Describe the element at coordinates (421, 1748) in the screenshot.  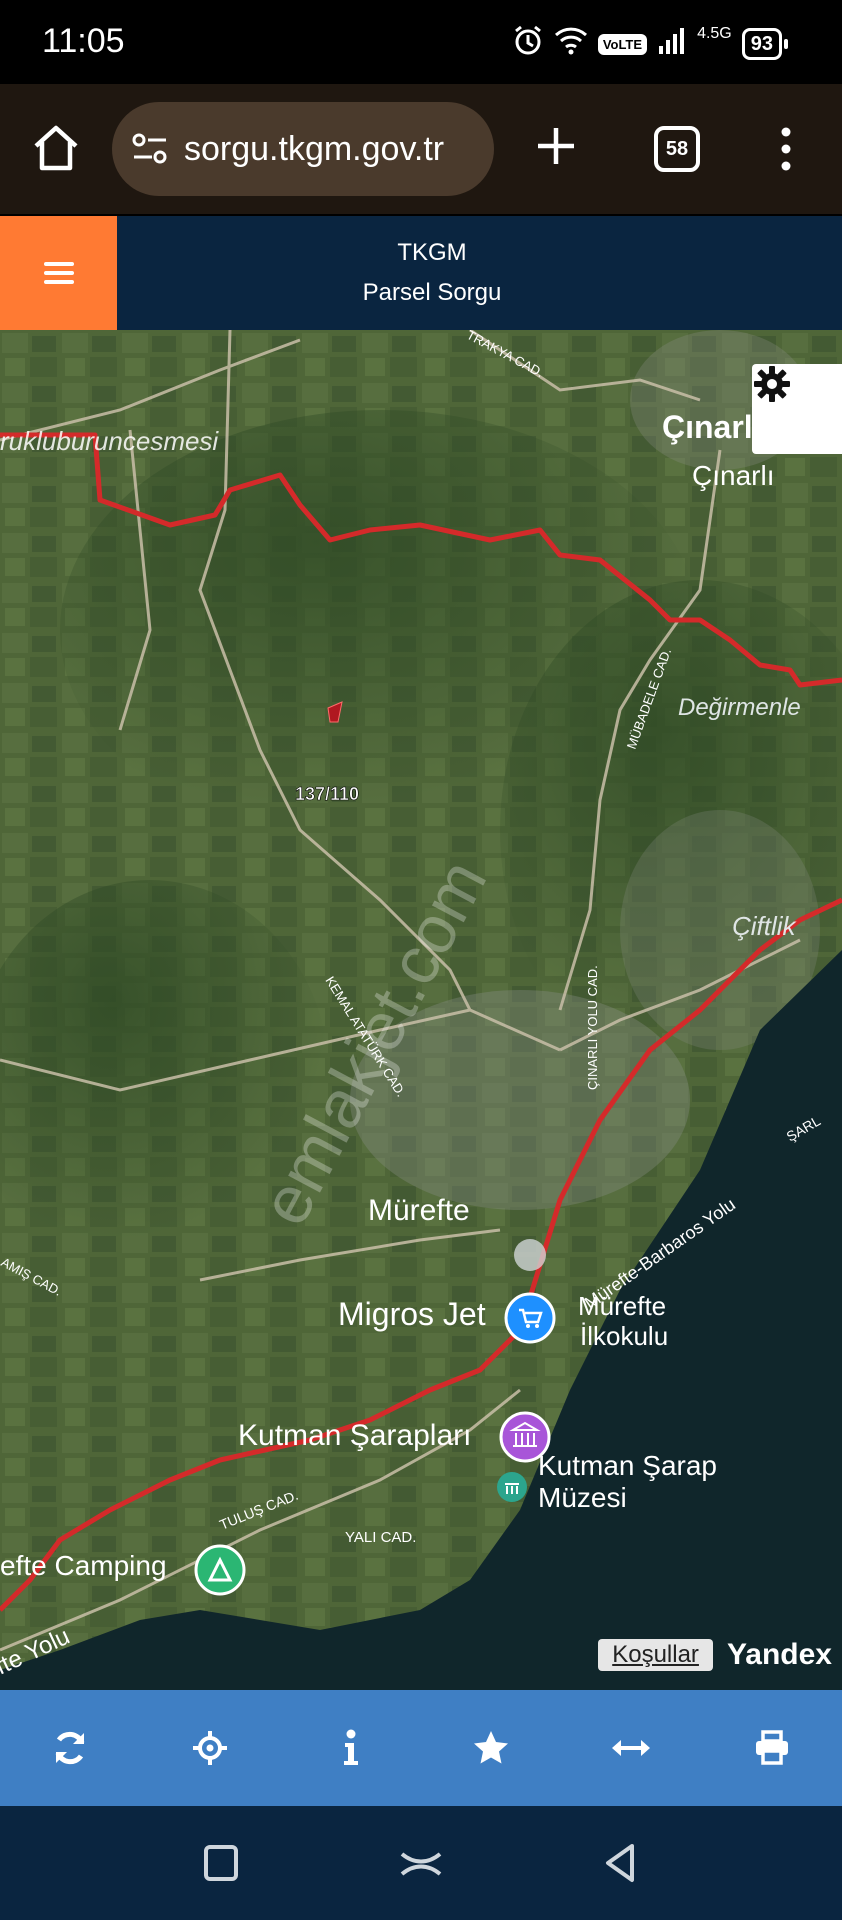
I see `map-toolbar` at that location.